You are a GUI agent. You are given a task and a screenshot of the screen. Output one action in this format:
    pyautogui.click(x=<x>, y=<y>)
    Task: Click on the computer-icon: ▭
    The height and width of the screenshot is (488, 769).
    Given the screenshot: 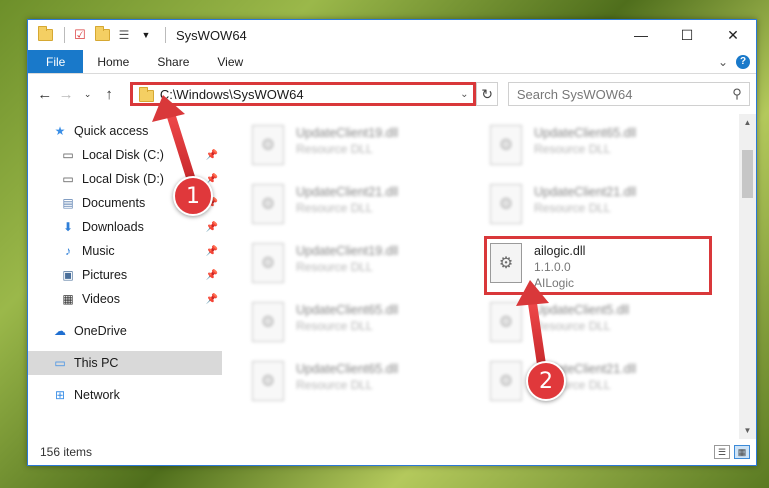 What is the action you would take?
    pyautogui.click(x=60, y=363)
    